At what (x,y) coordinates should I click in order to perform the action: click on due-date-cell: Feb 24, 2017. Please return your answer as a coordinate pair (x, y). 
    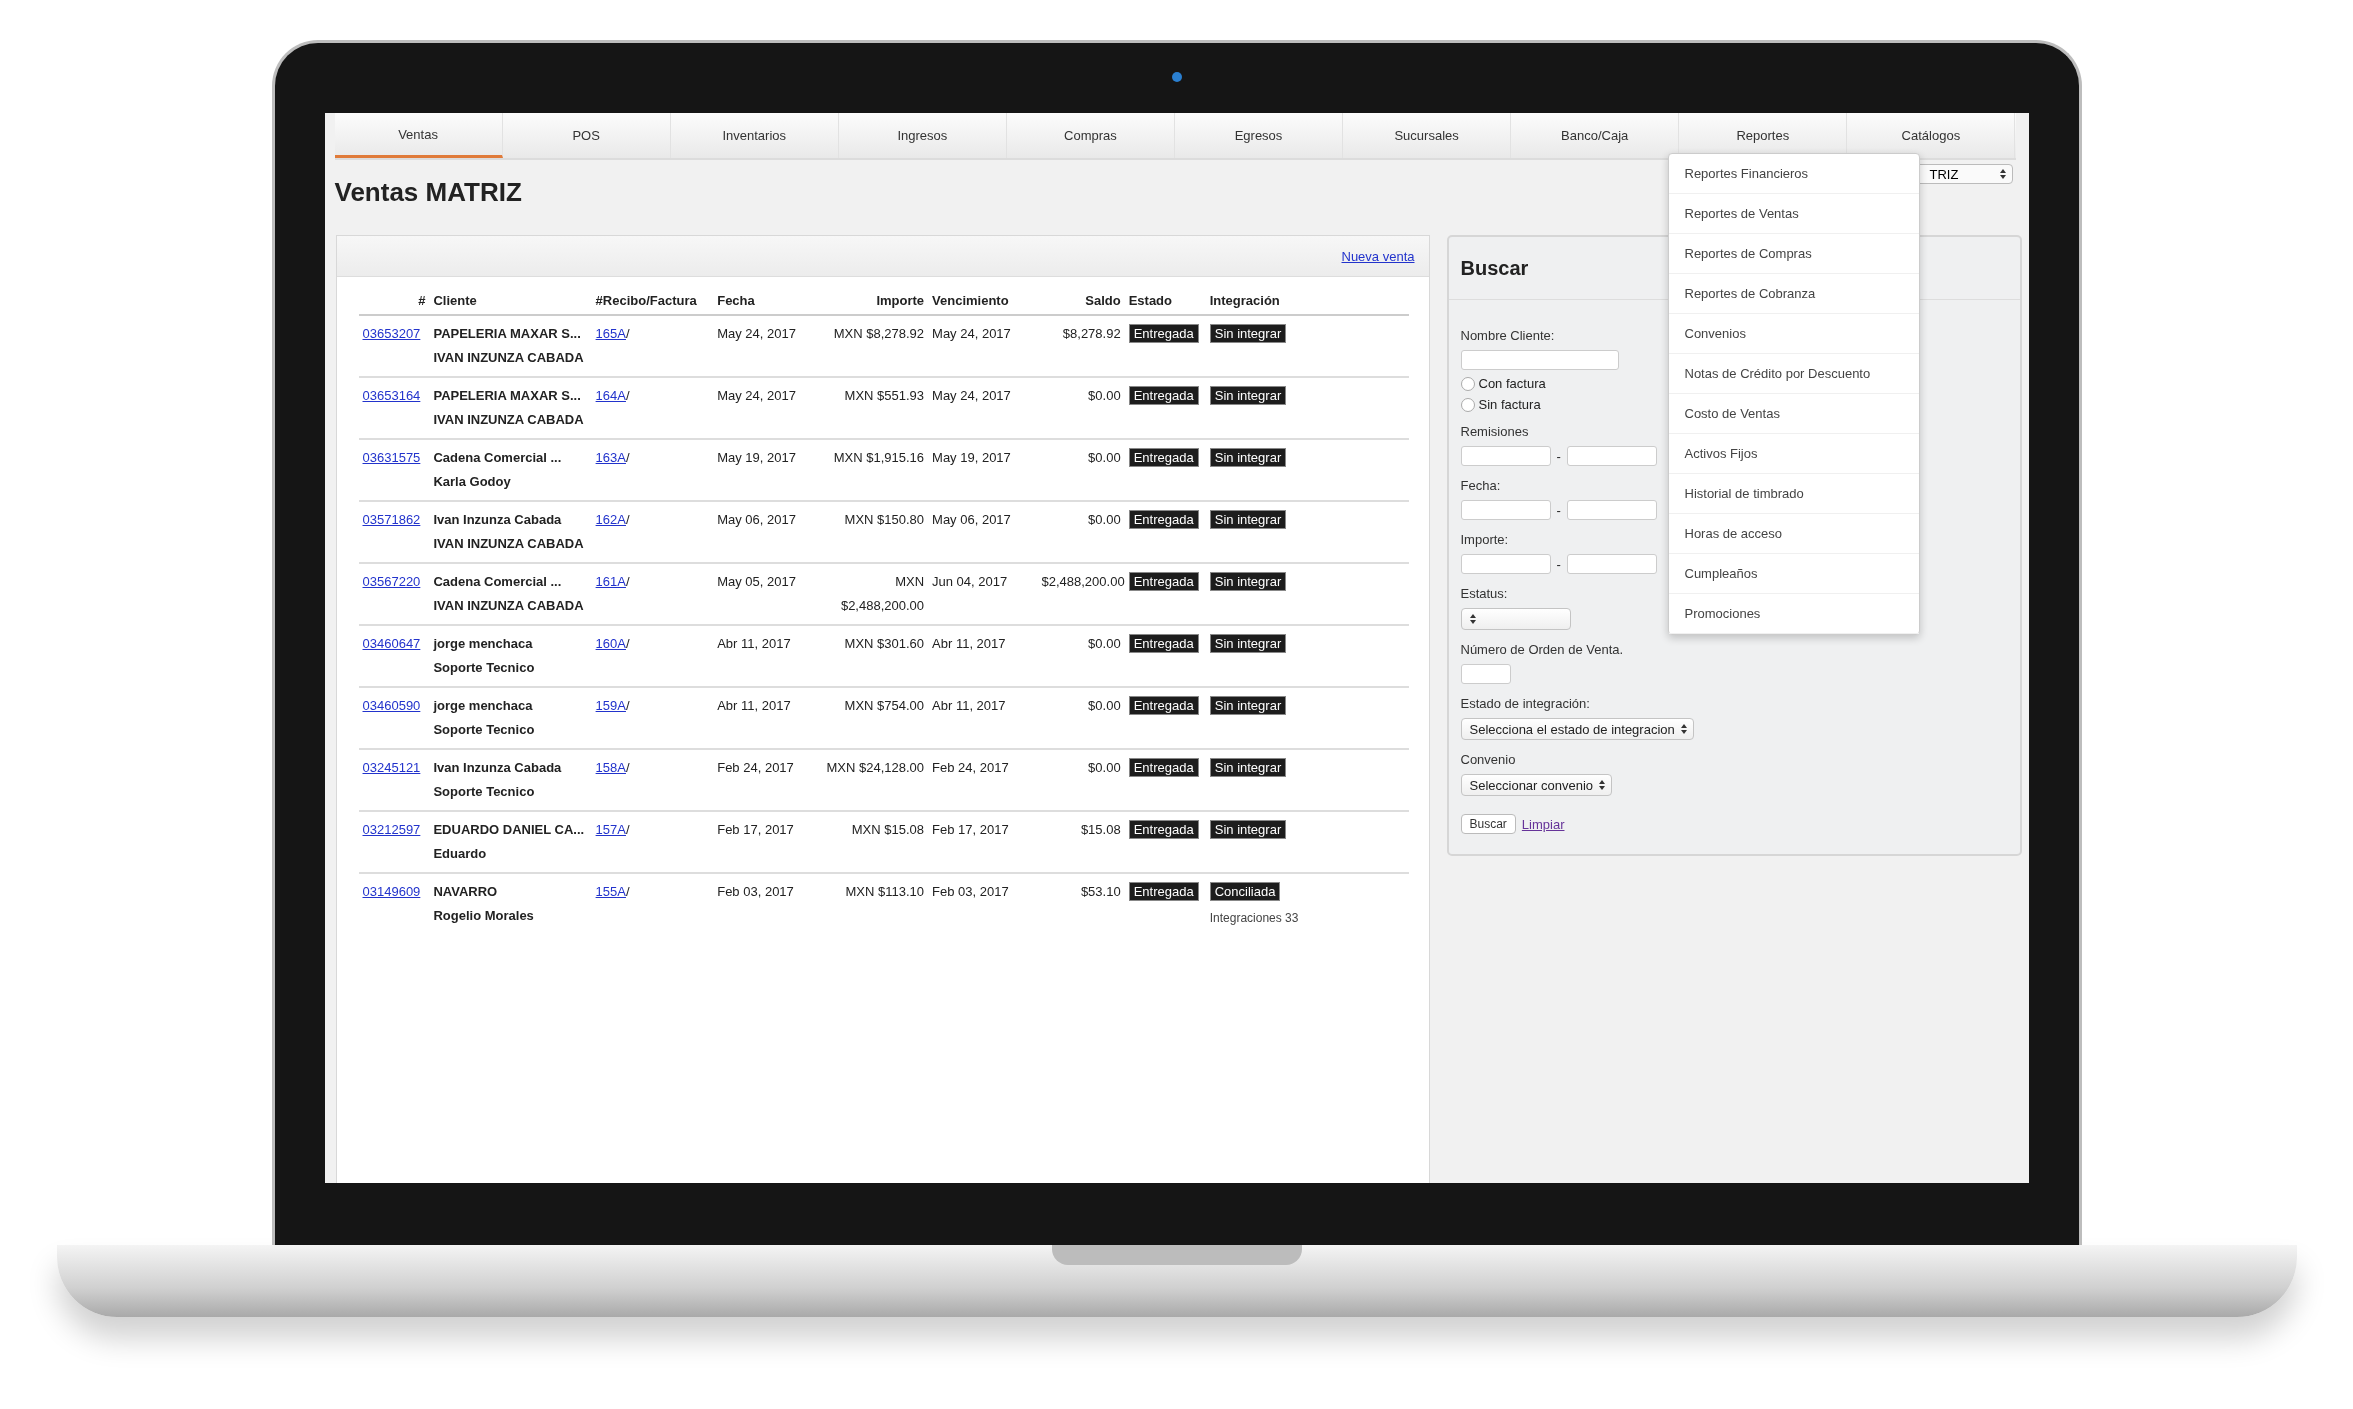
    Looking at the image, I should click on (983, 780).